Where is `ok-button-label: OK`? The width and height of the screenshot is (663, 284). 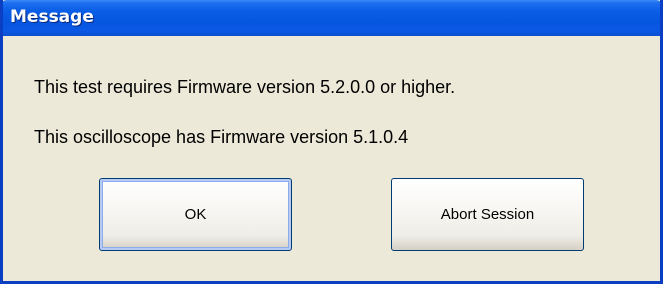 ok-button-label: OK is located at coordinates (195, 214).